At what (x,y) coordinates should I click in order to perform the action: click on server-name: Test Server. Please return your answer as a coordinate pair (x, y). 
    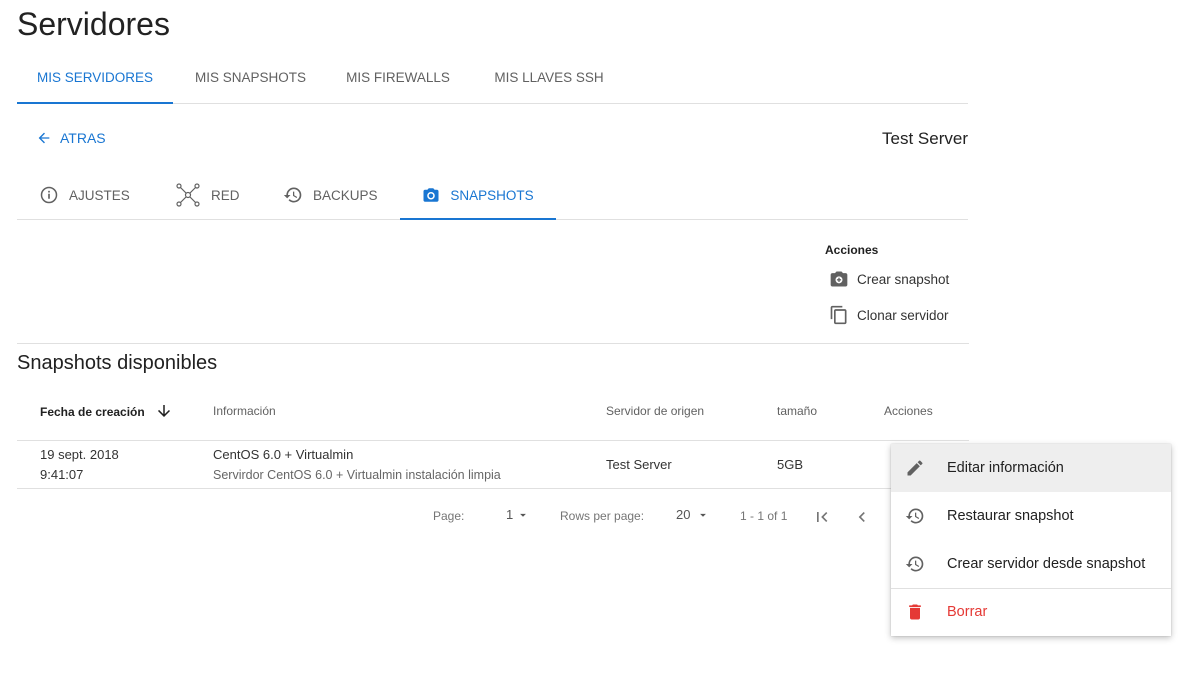
    Looking at the image, I should click on (925, 138).